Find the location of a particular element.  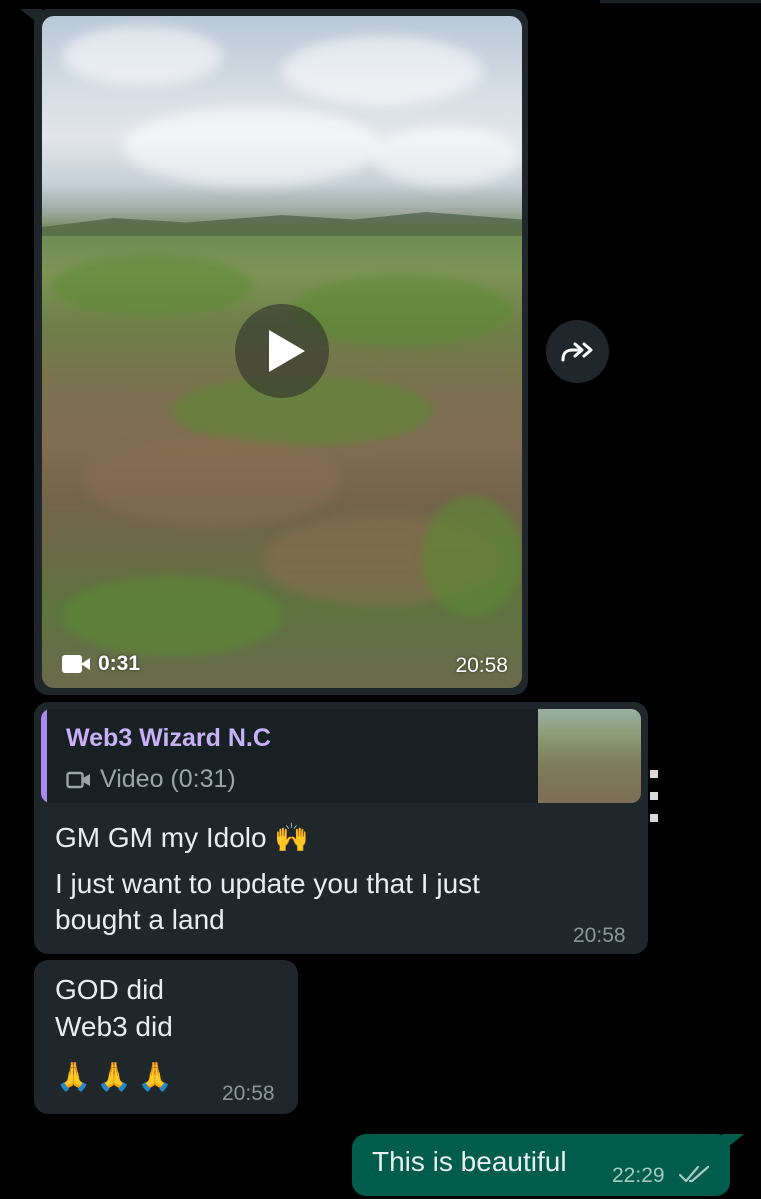

forward-icon is located at coordinates (576, 351).